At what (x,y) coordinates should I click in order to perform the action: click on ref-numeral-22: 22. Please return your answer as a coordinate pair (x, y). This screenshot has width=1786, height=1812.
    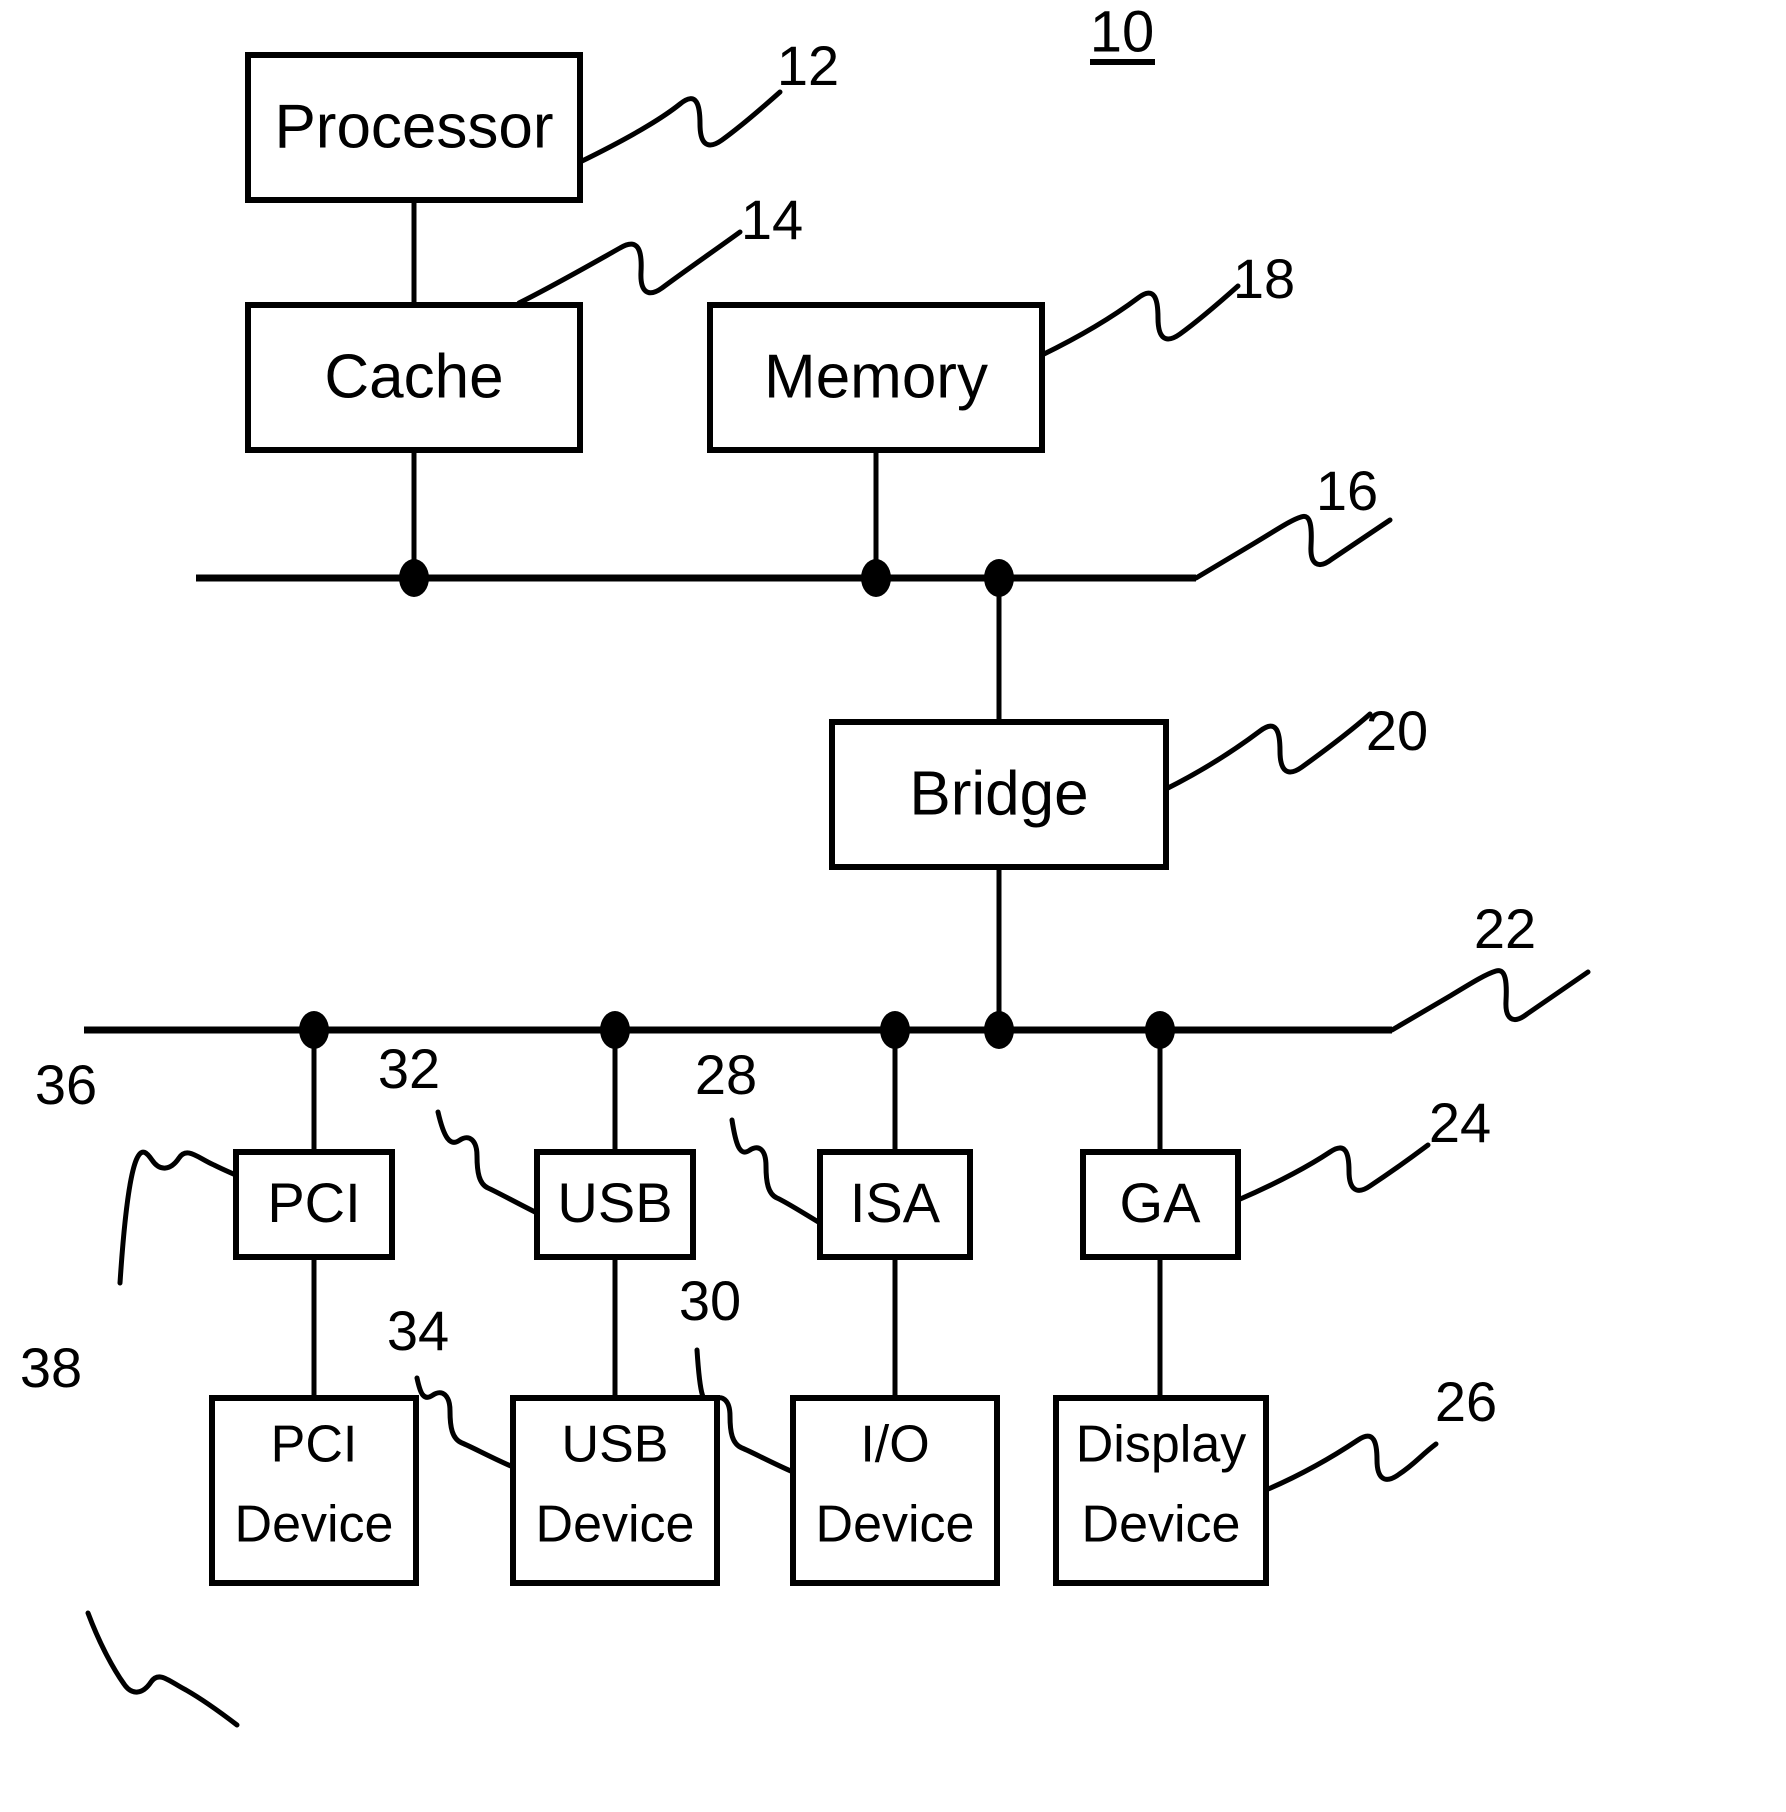
    Looking at the image, I should click on (1505, 928).